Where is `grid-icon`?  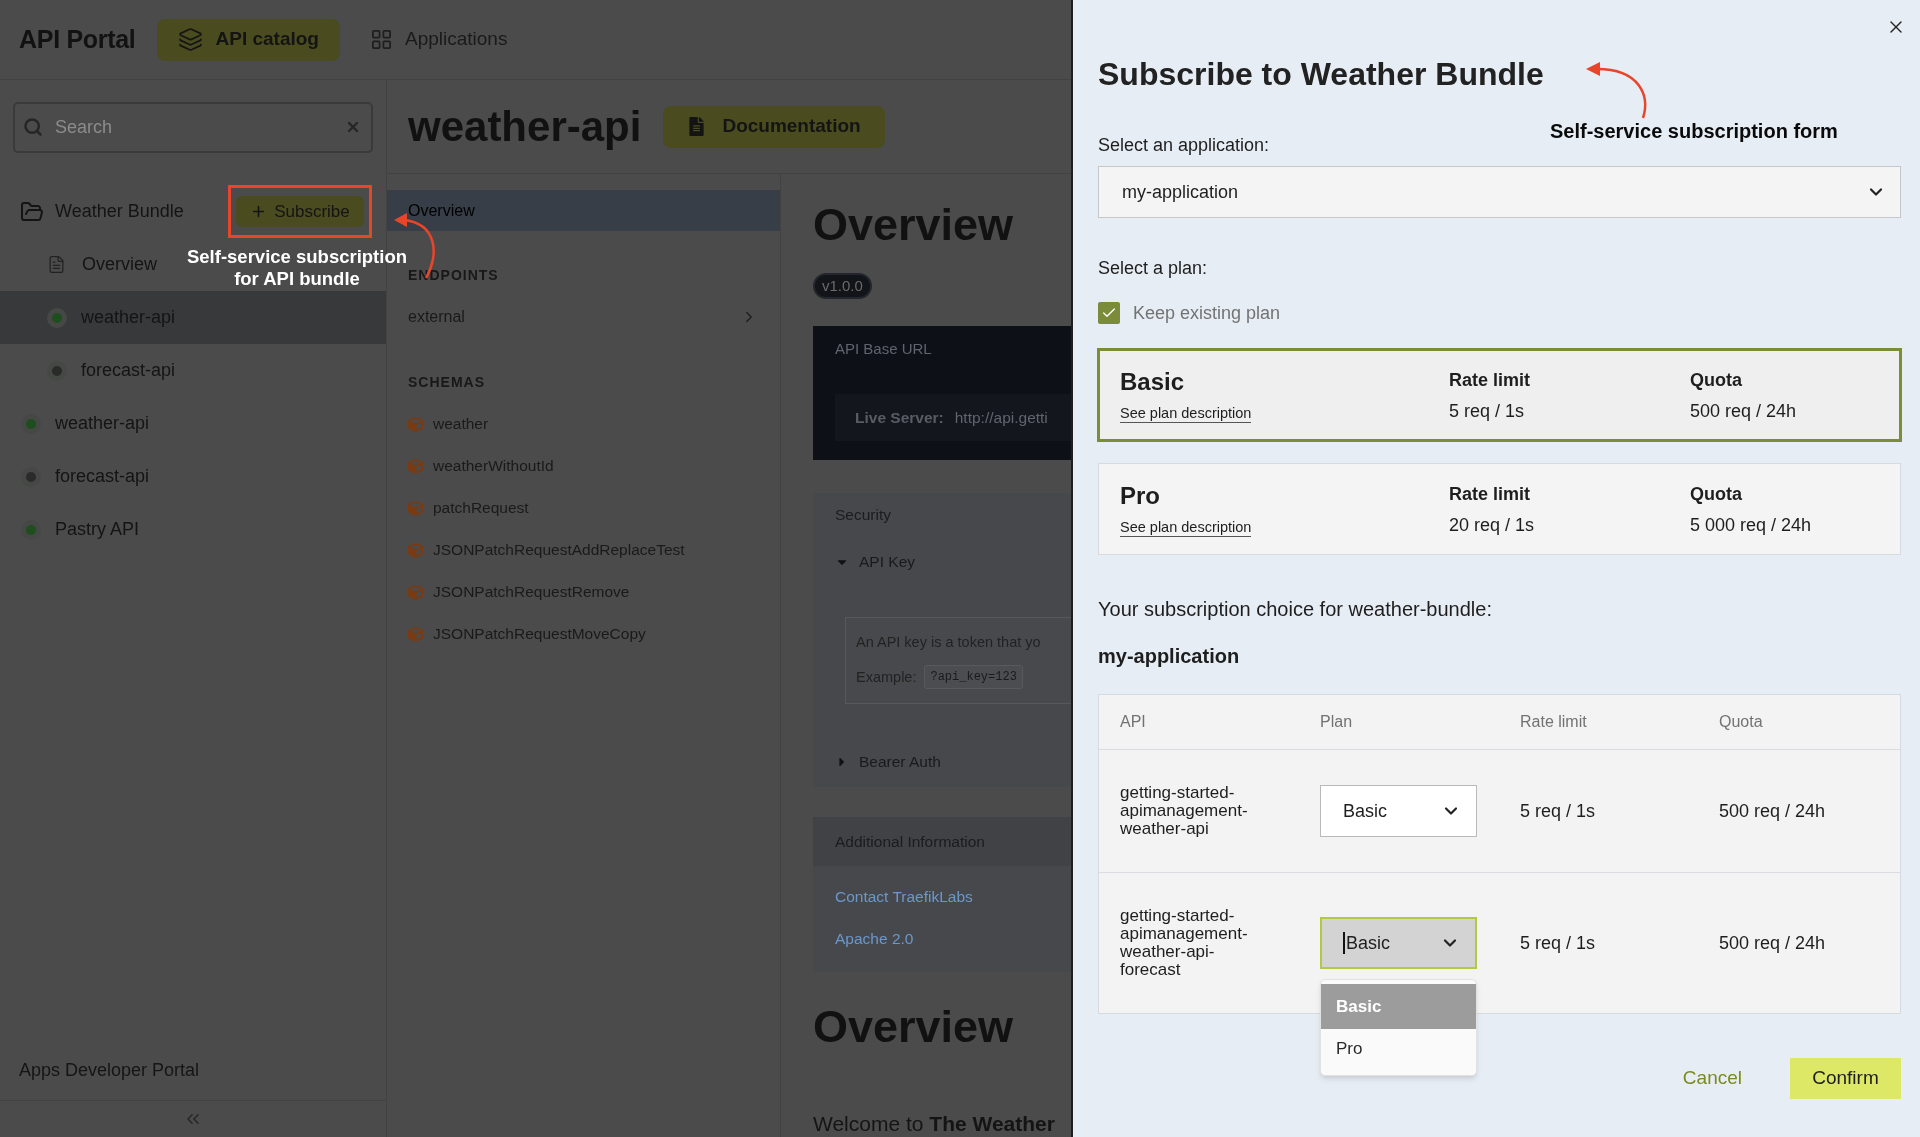
grid-icon is located at coordinates (381, 39).